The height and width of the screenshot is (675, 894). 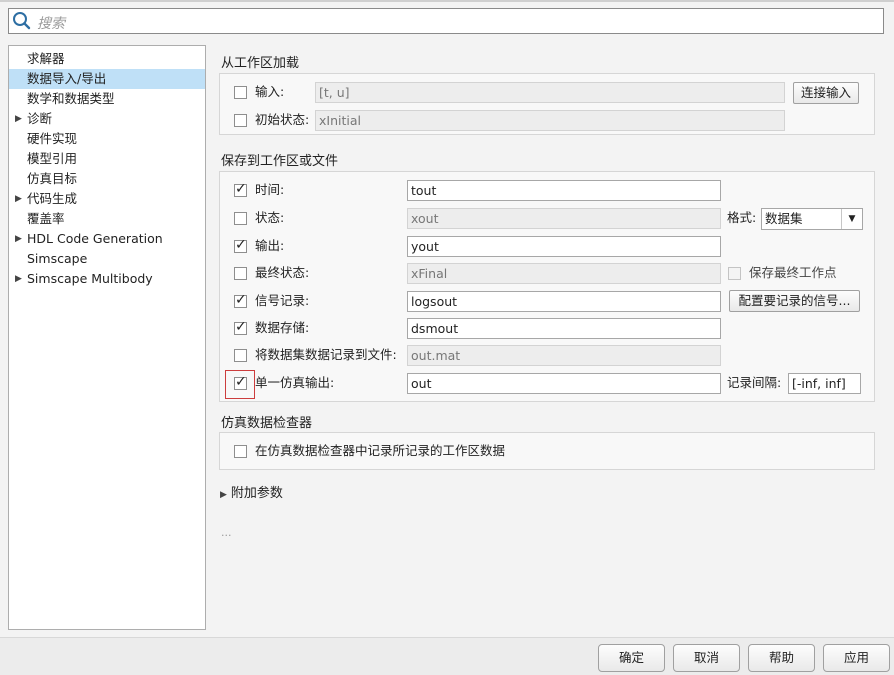 I want to click on tree-item-label: 数学和数据类型, so click(x=71, y=98).